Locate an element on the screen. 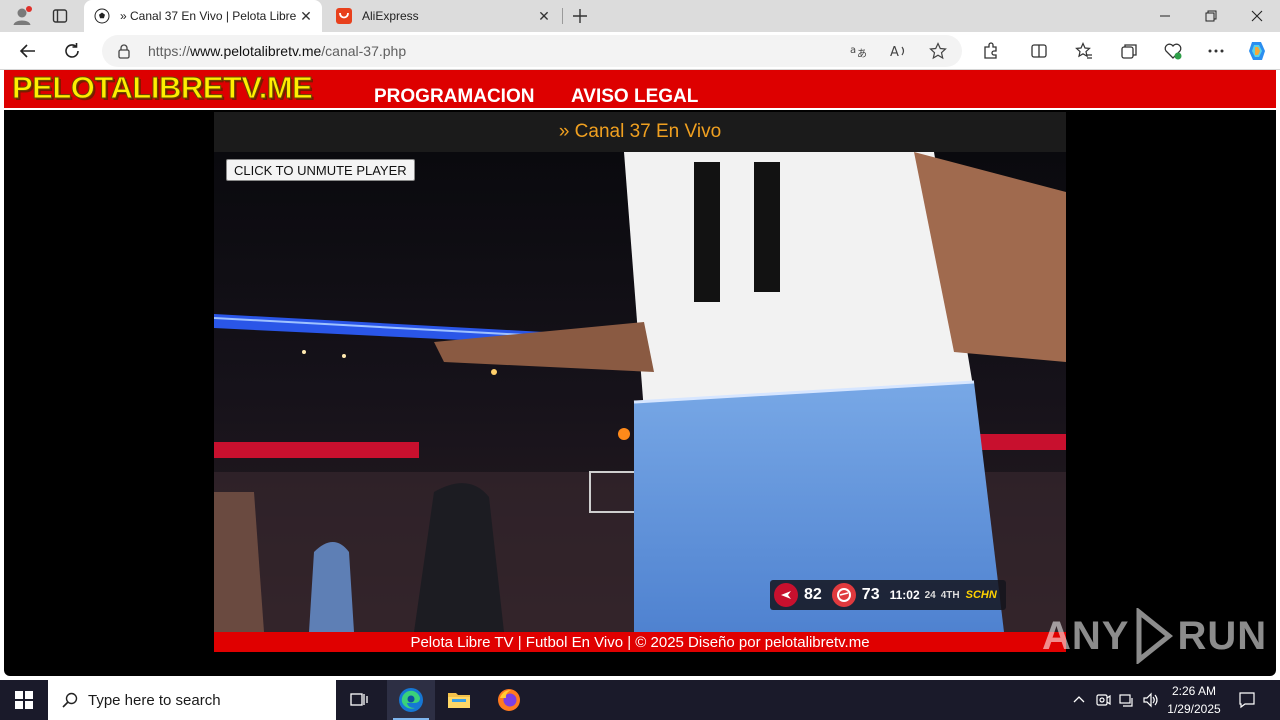  more-dots-icon is located at coordinates (1216, 51).